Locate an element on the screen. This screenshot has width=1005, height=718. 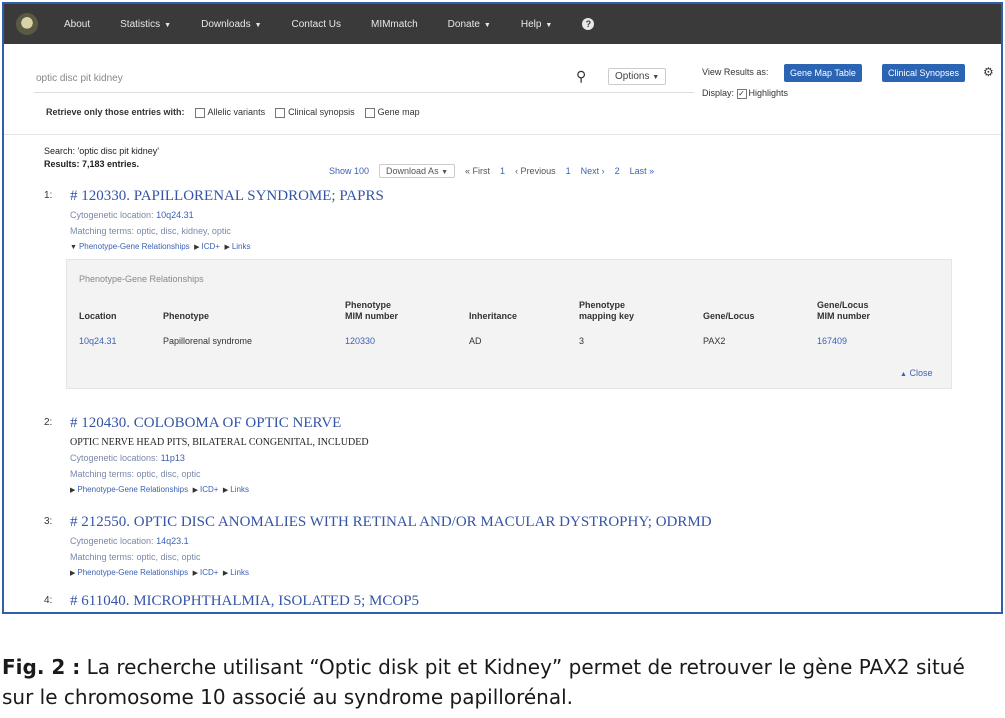
caption-label: Fig. 2 : is located at coordinates (41, 667).